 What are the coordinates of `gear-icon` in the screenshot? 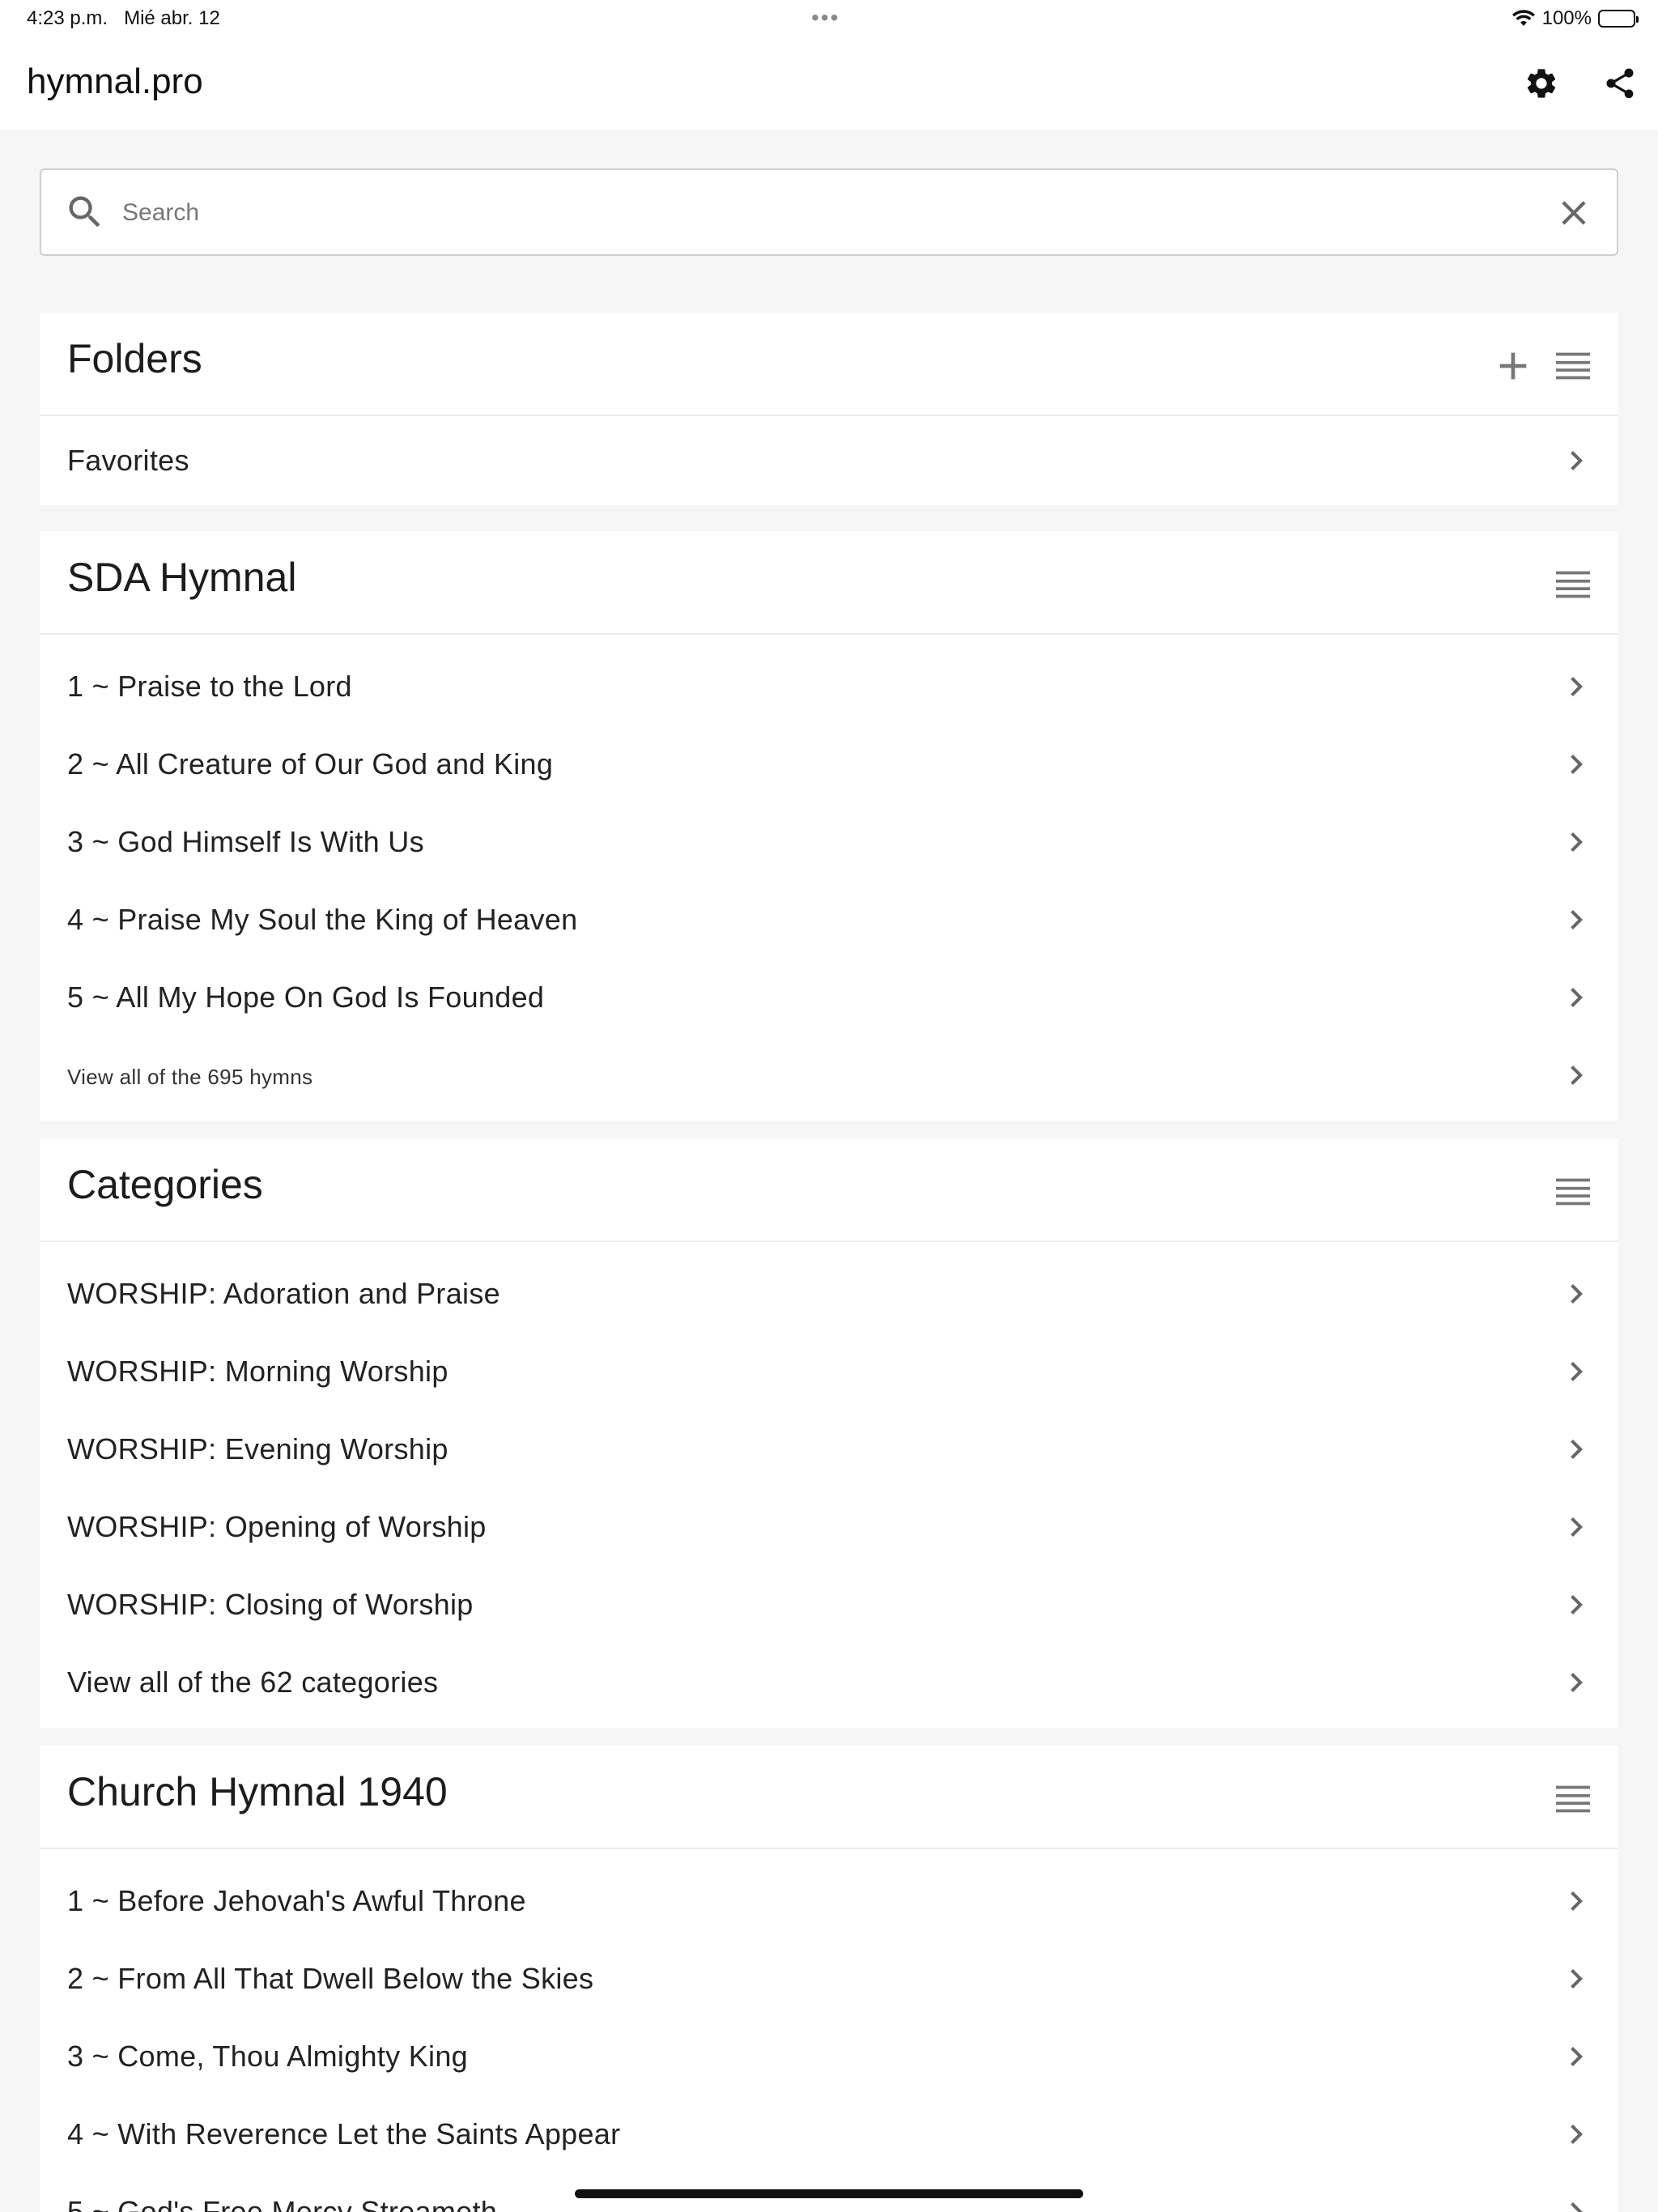 It's located at (1541, 84).